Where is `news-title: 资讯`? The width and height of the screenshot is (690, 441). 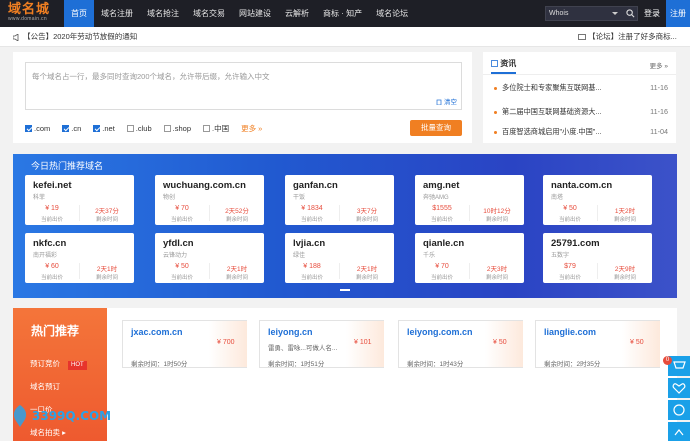 news-title: 资讯 is located at coordinates (504, 66).